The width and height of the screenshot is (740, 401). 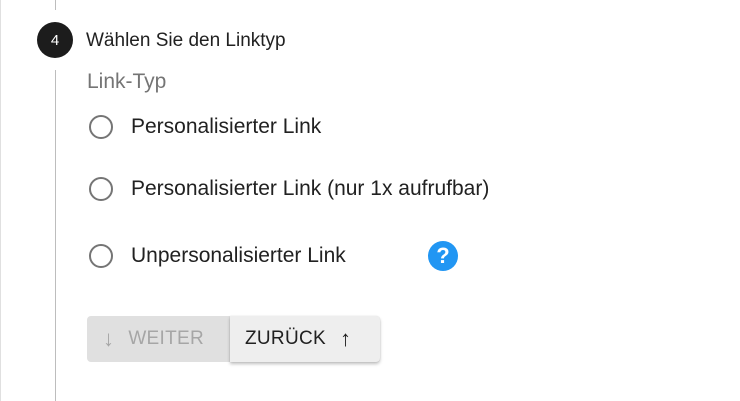 I want to click on next-button: ↓ WEITER, so click(x=158, y=339).